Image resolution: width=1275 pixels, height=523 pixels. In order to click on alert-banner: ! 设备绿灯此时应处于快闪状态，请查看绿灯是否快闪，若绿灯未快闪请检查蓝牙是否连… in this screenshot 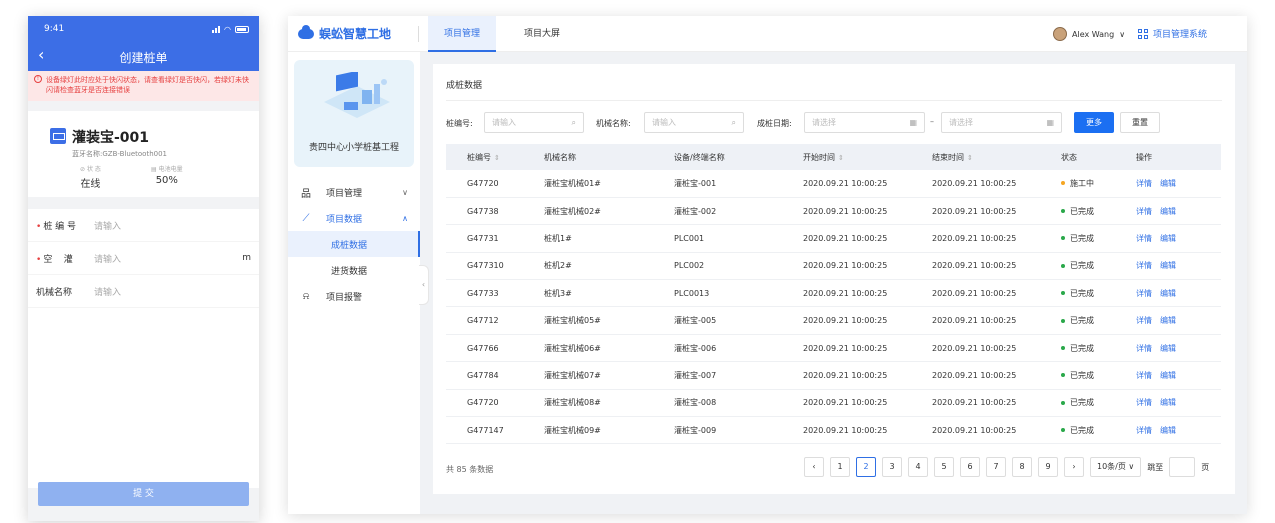, I will do `click(143, 86)`.